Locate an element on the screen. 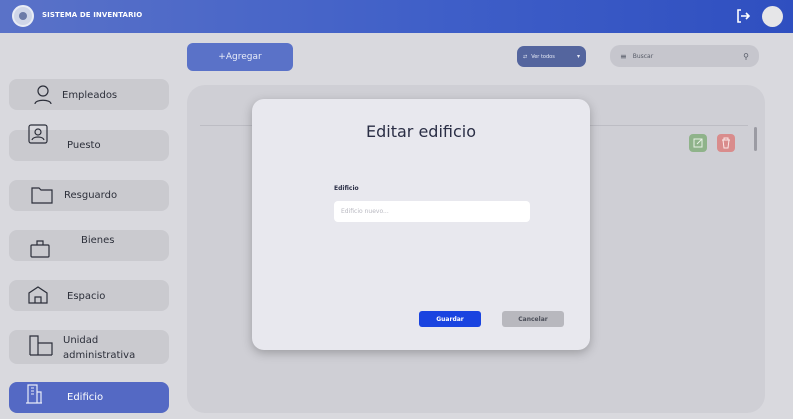 The width and height of the screenshot is (793, 419). building-name-input is located at coordinates (432, 211).